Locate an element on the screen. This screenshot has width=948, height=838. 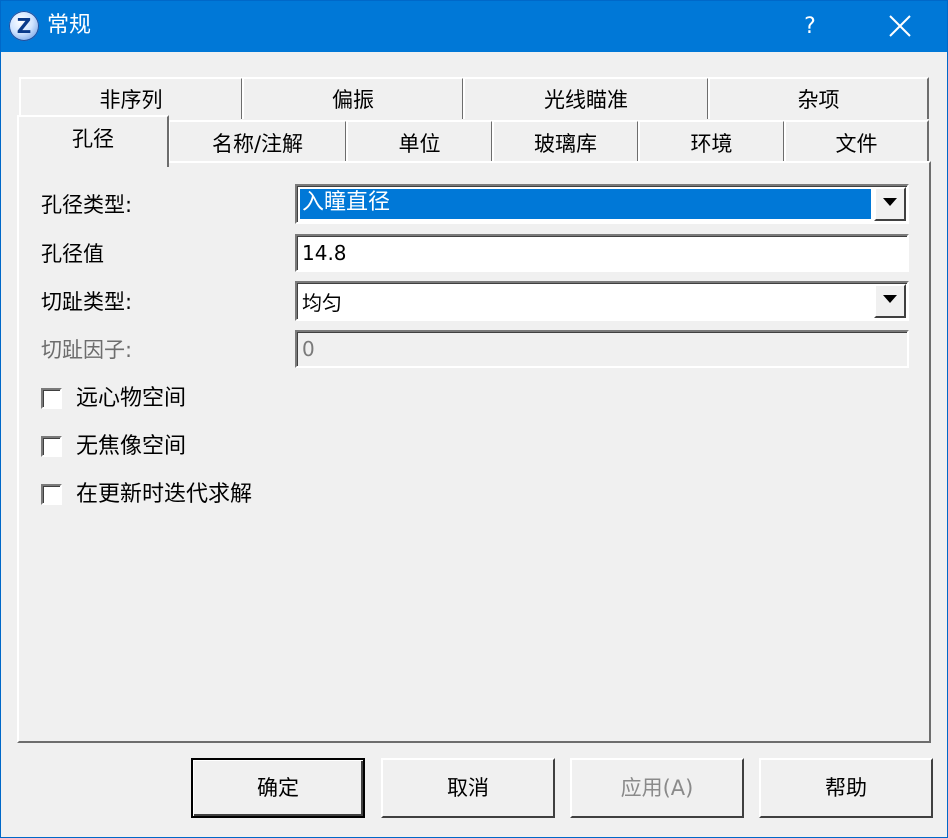
window-title: 常规 is located at coordinates (69, 25).